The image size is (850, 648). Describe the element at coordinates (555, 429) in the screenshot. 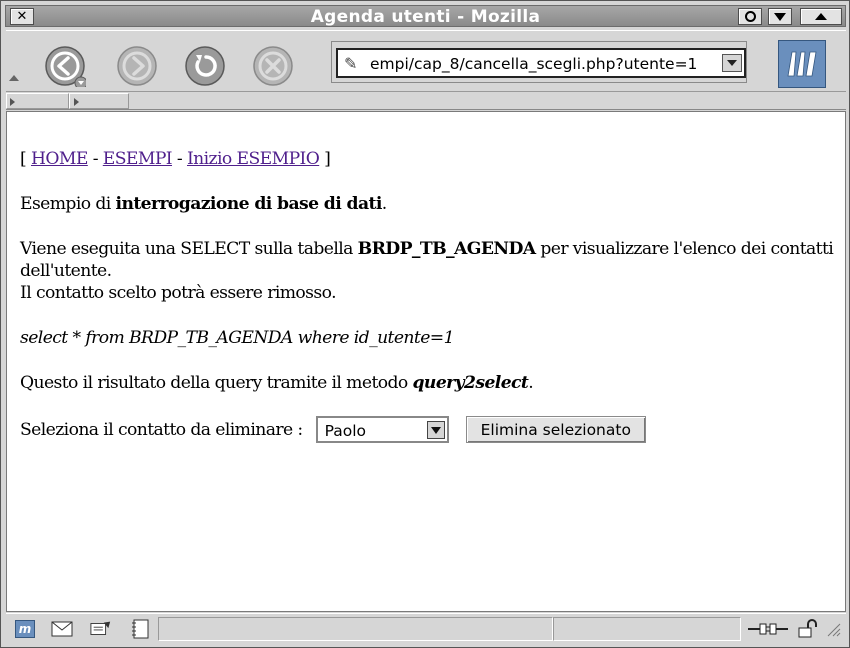

I see `delete-selected-button: Elimina selezionato` at that location.